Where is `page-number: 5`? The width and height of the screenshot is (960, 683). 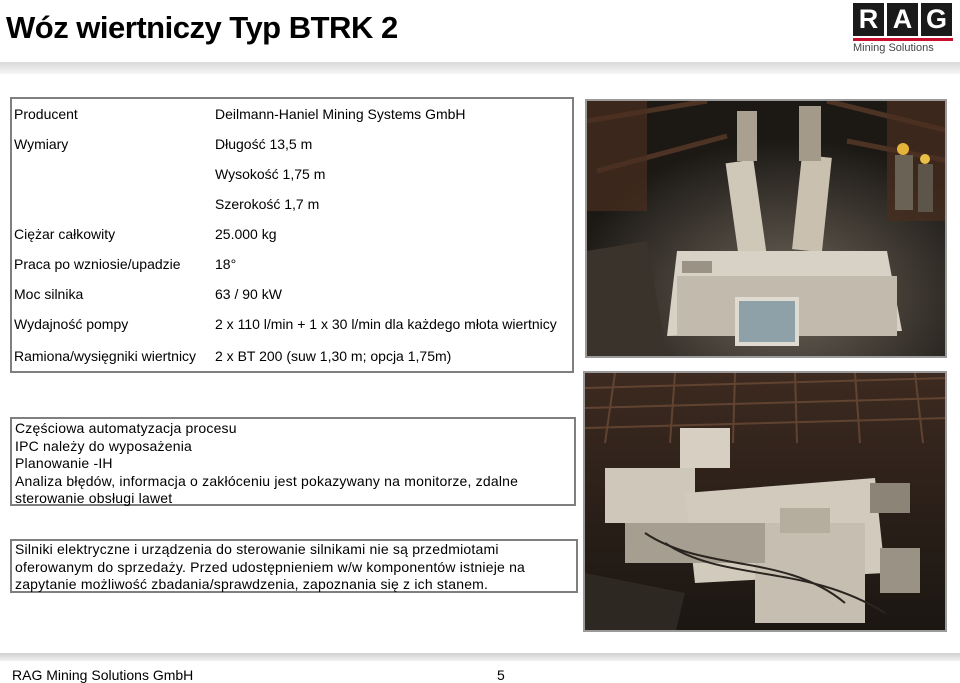
page-number: 5 is located at coordinates (501, 675).